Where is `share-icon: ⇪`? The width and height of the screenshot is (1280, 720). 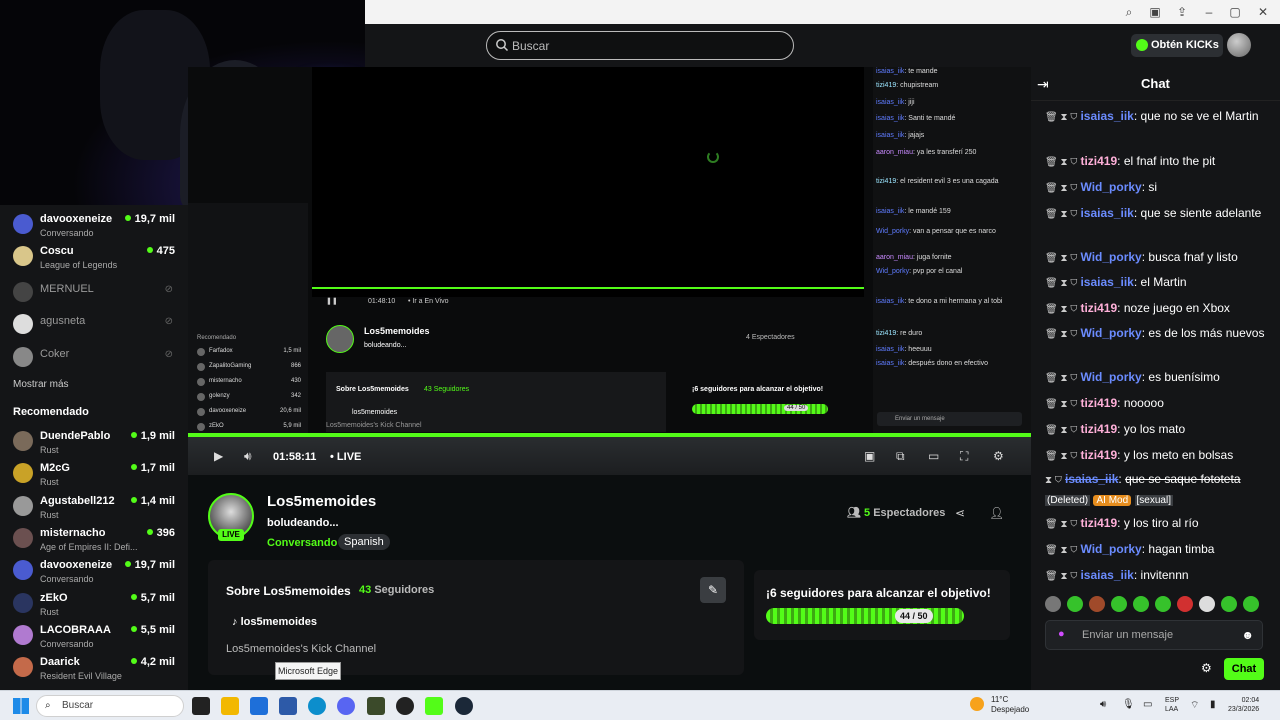 share-icon: ⇪ is located at coordinates (1182, 12).